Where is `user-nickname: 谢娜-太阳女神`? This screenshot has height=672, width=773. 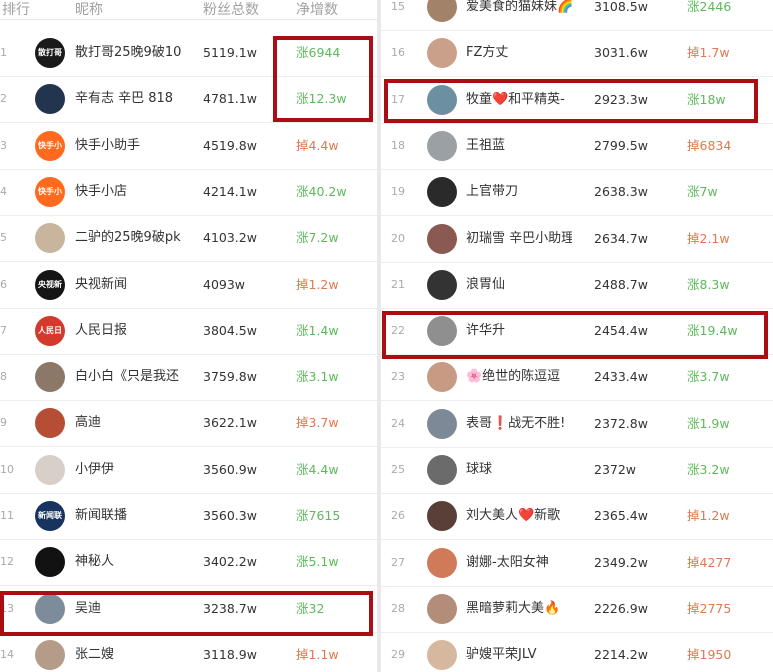
user-nickname: 谢娜-太阳女神 is located at coordinates (519, 563).